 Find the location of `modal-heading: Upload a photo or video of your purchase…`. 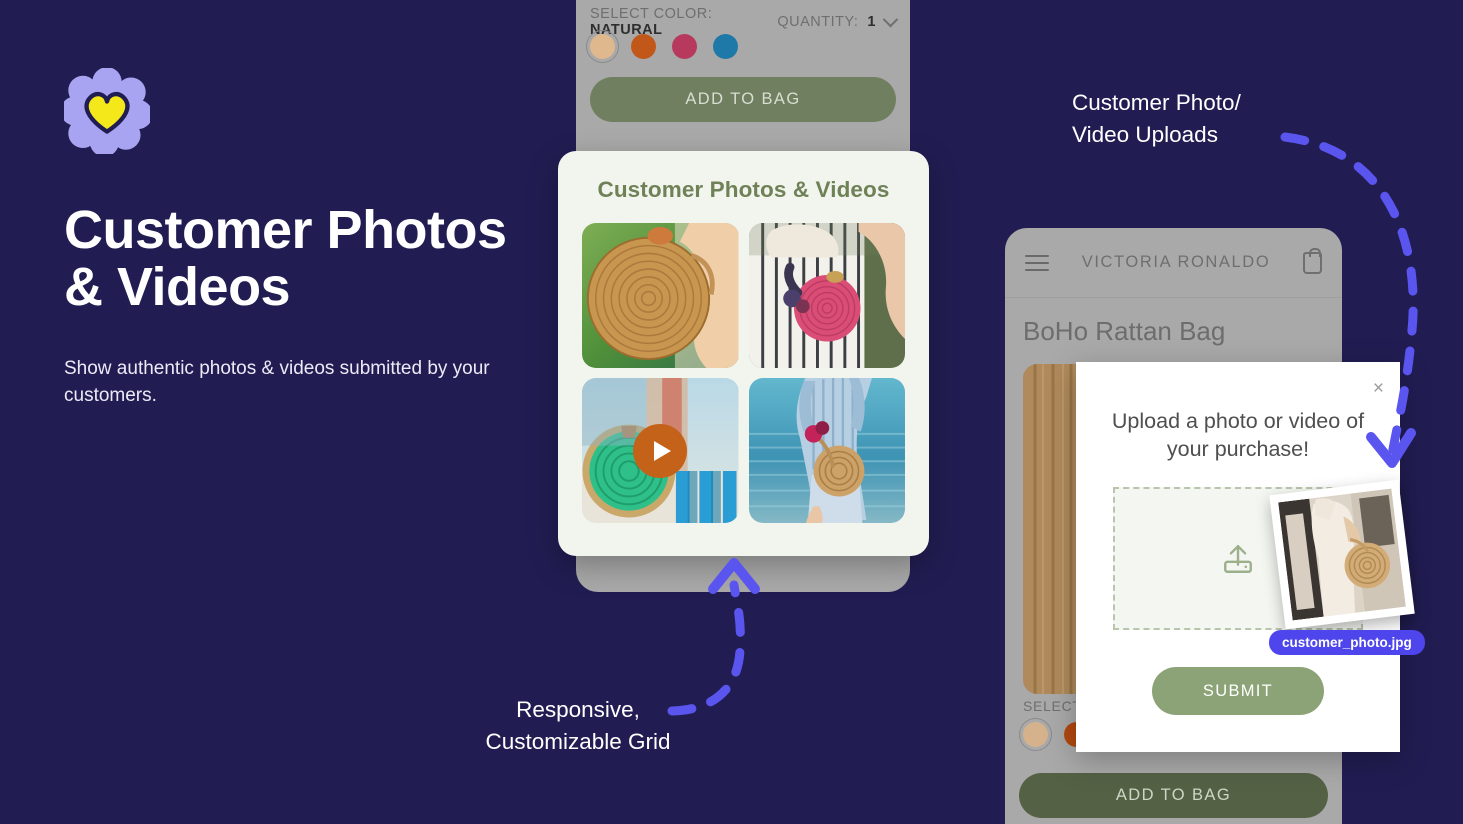

modal-heading: Upload a photo or video of your purchase… is located at coordinates (1238, 435).